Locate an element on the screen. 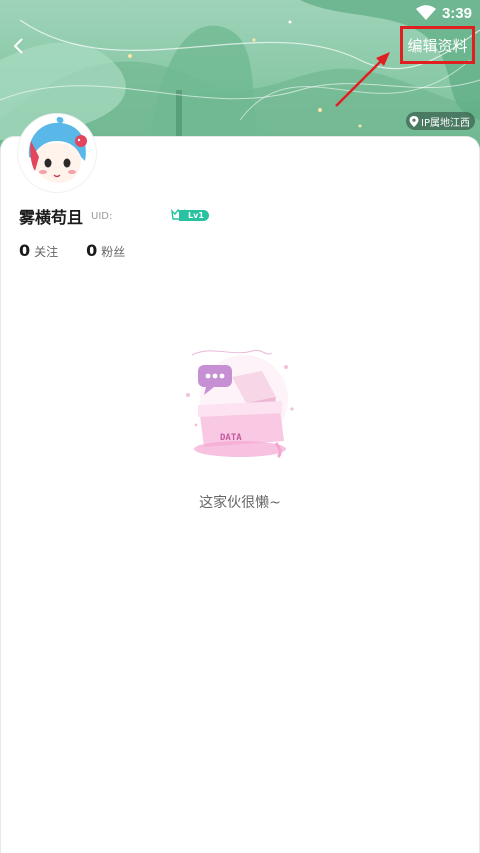  wifi-icon is located at coordinates (425, 13).